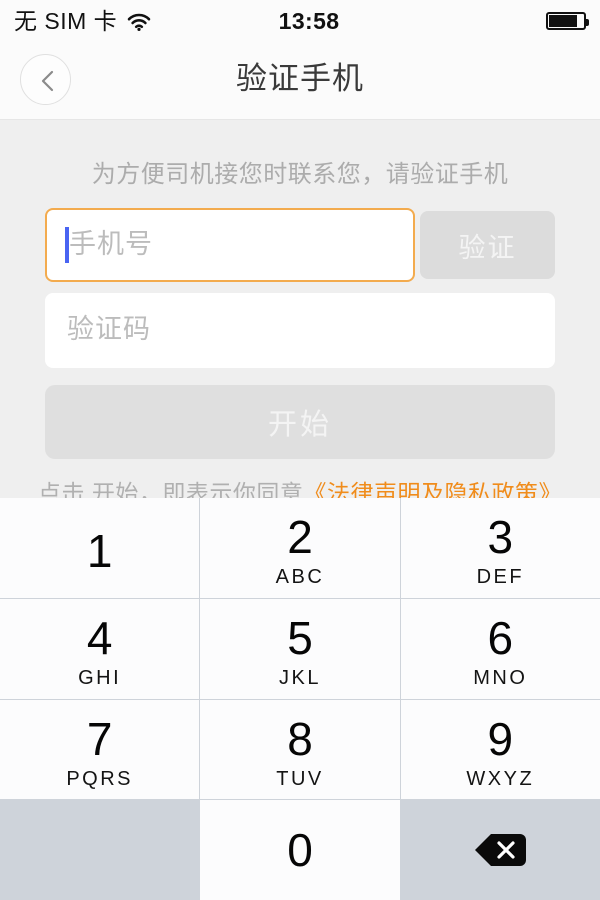 The width and height of the screenshot is (600, 900). I want to click on battery-fill, so click(563, 21).